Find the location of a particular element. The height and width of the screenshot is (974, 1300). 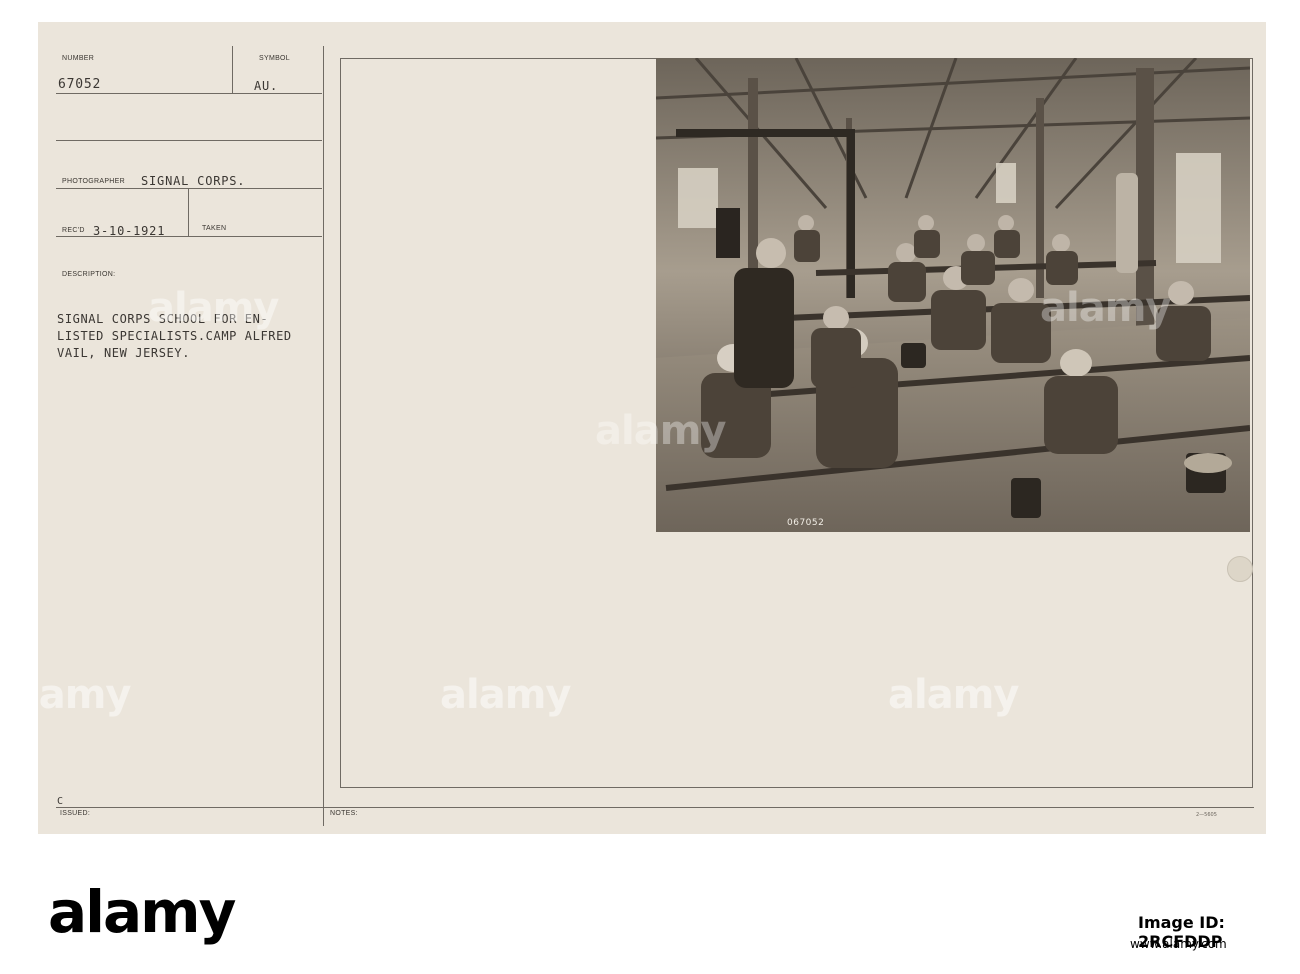

photographer-underline is located at coordinates (189, 188).